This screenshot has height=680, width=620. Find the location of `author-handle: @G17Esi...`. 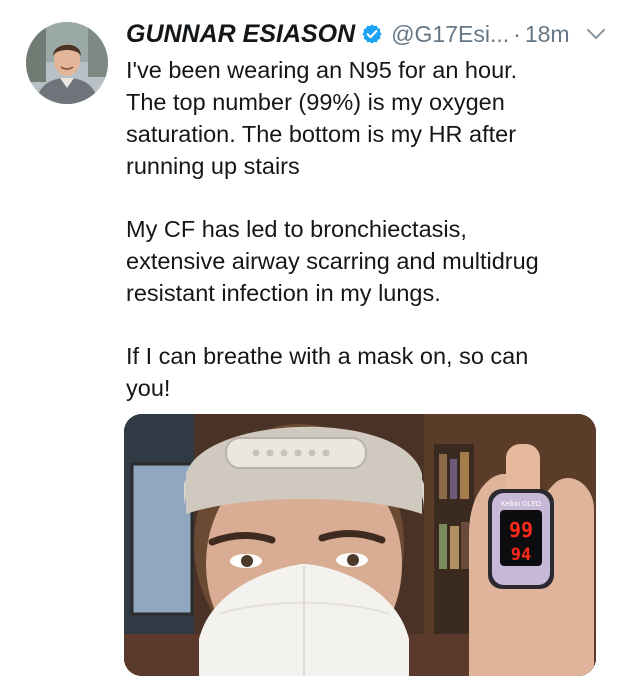

author-handle: @G17Esi... is located at coordinates (450, 34).